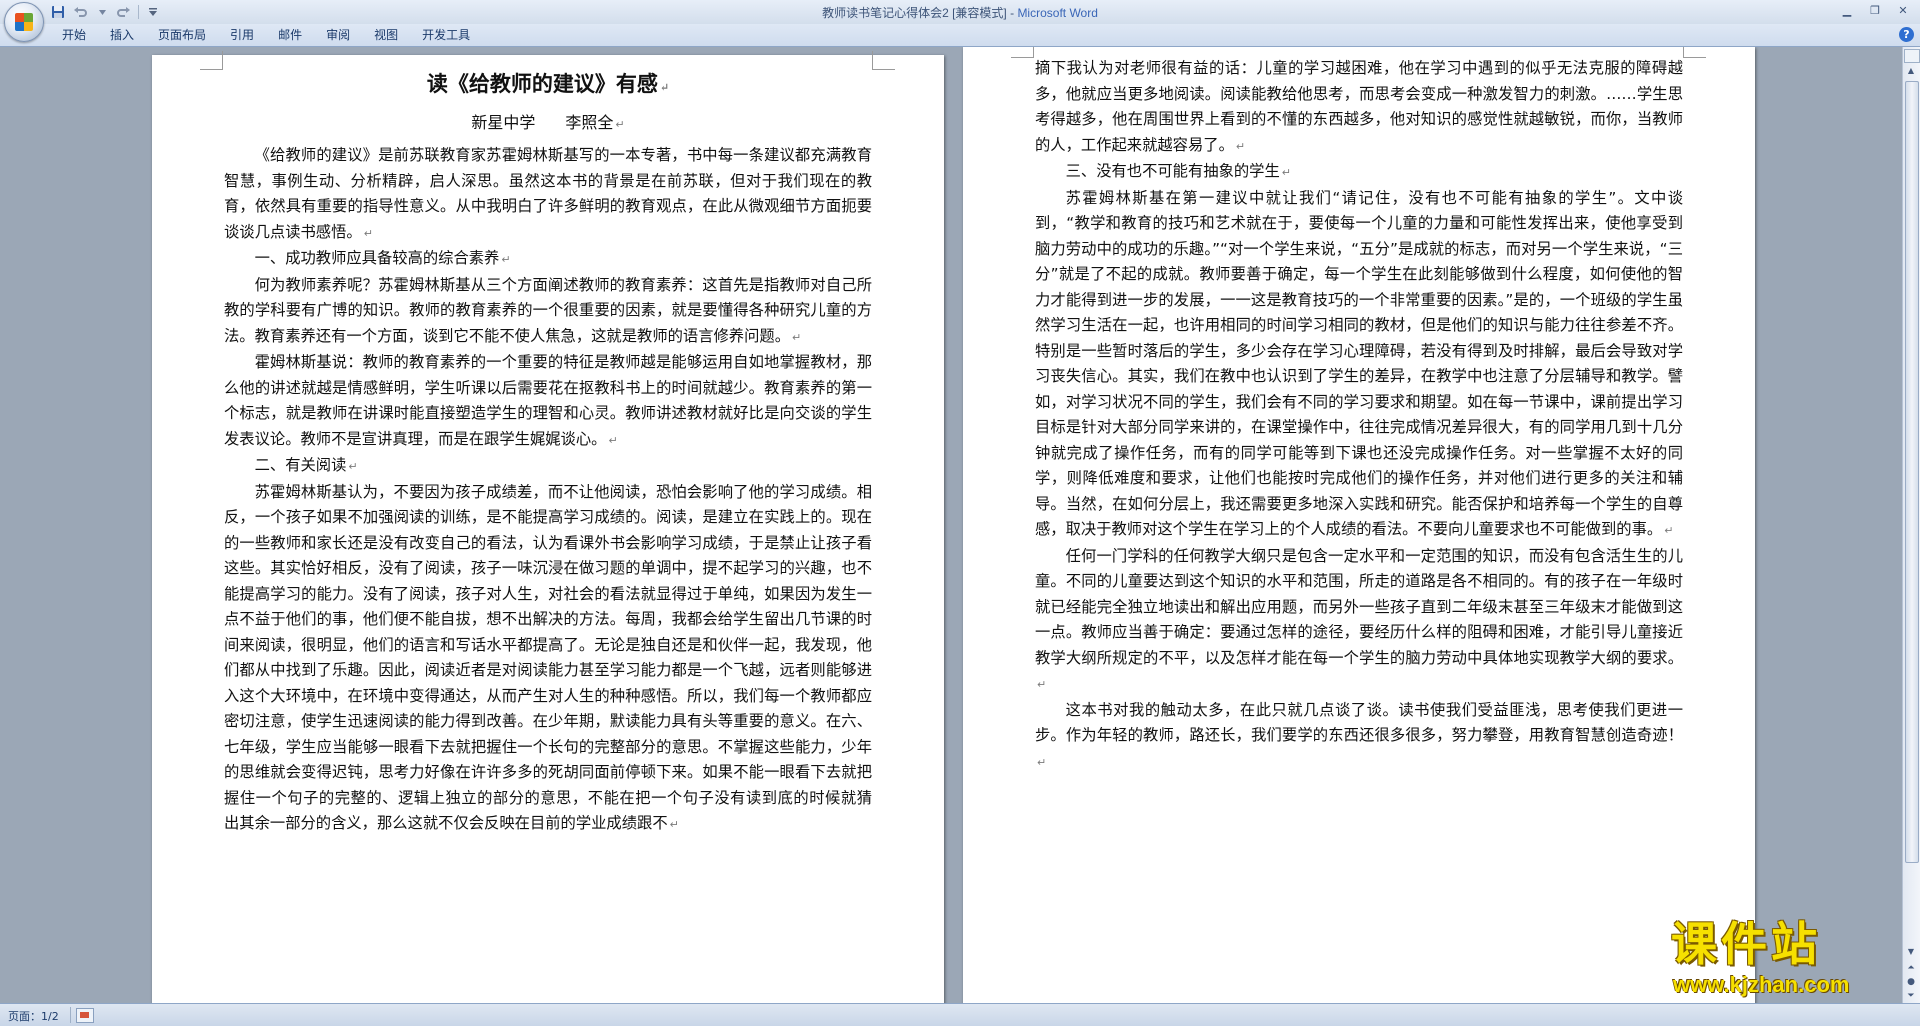 This screenshot has height=1026, width=1920. Describe the element at coordinates (1911, 952) in the screenshot. I see `scroll-down-arrow-icon: ▼` at that location.